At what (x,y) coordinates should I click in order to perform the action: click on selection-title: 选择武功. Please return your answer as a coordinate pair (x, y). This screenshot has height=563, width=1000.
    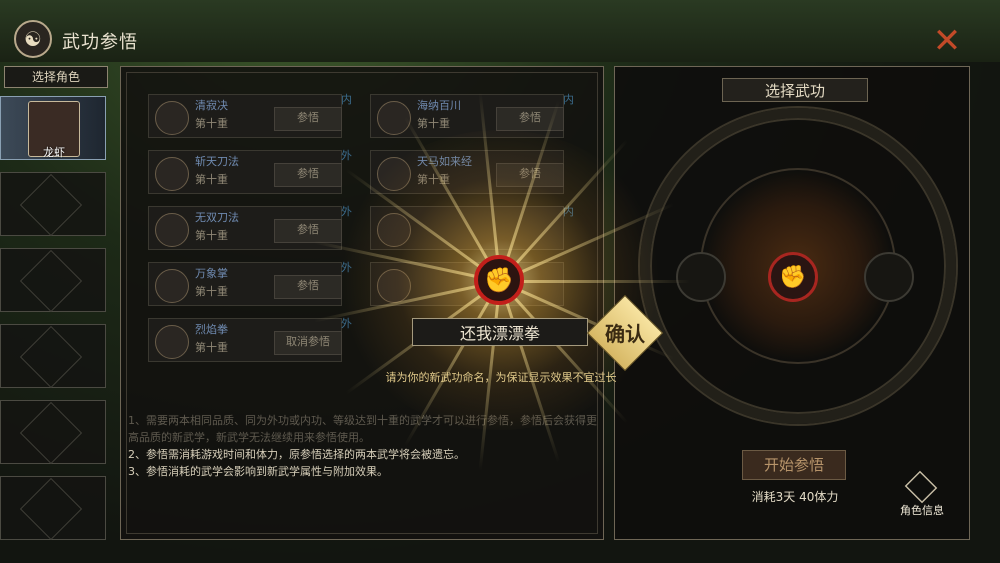
    Looking at the image, I should click on (795, 90).